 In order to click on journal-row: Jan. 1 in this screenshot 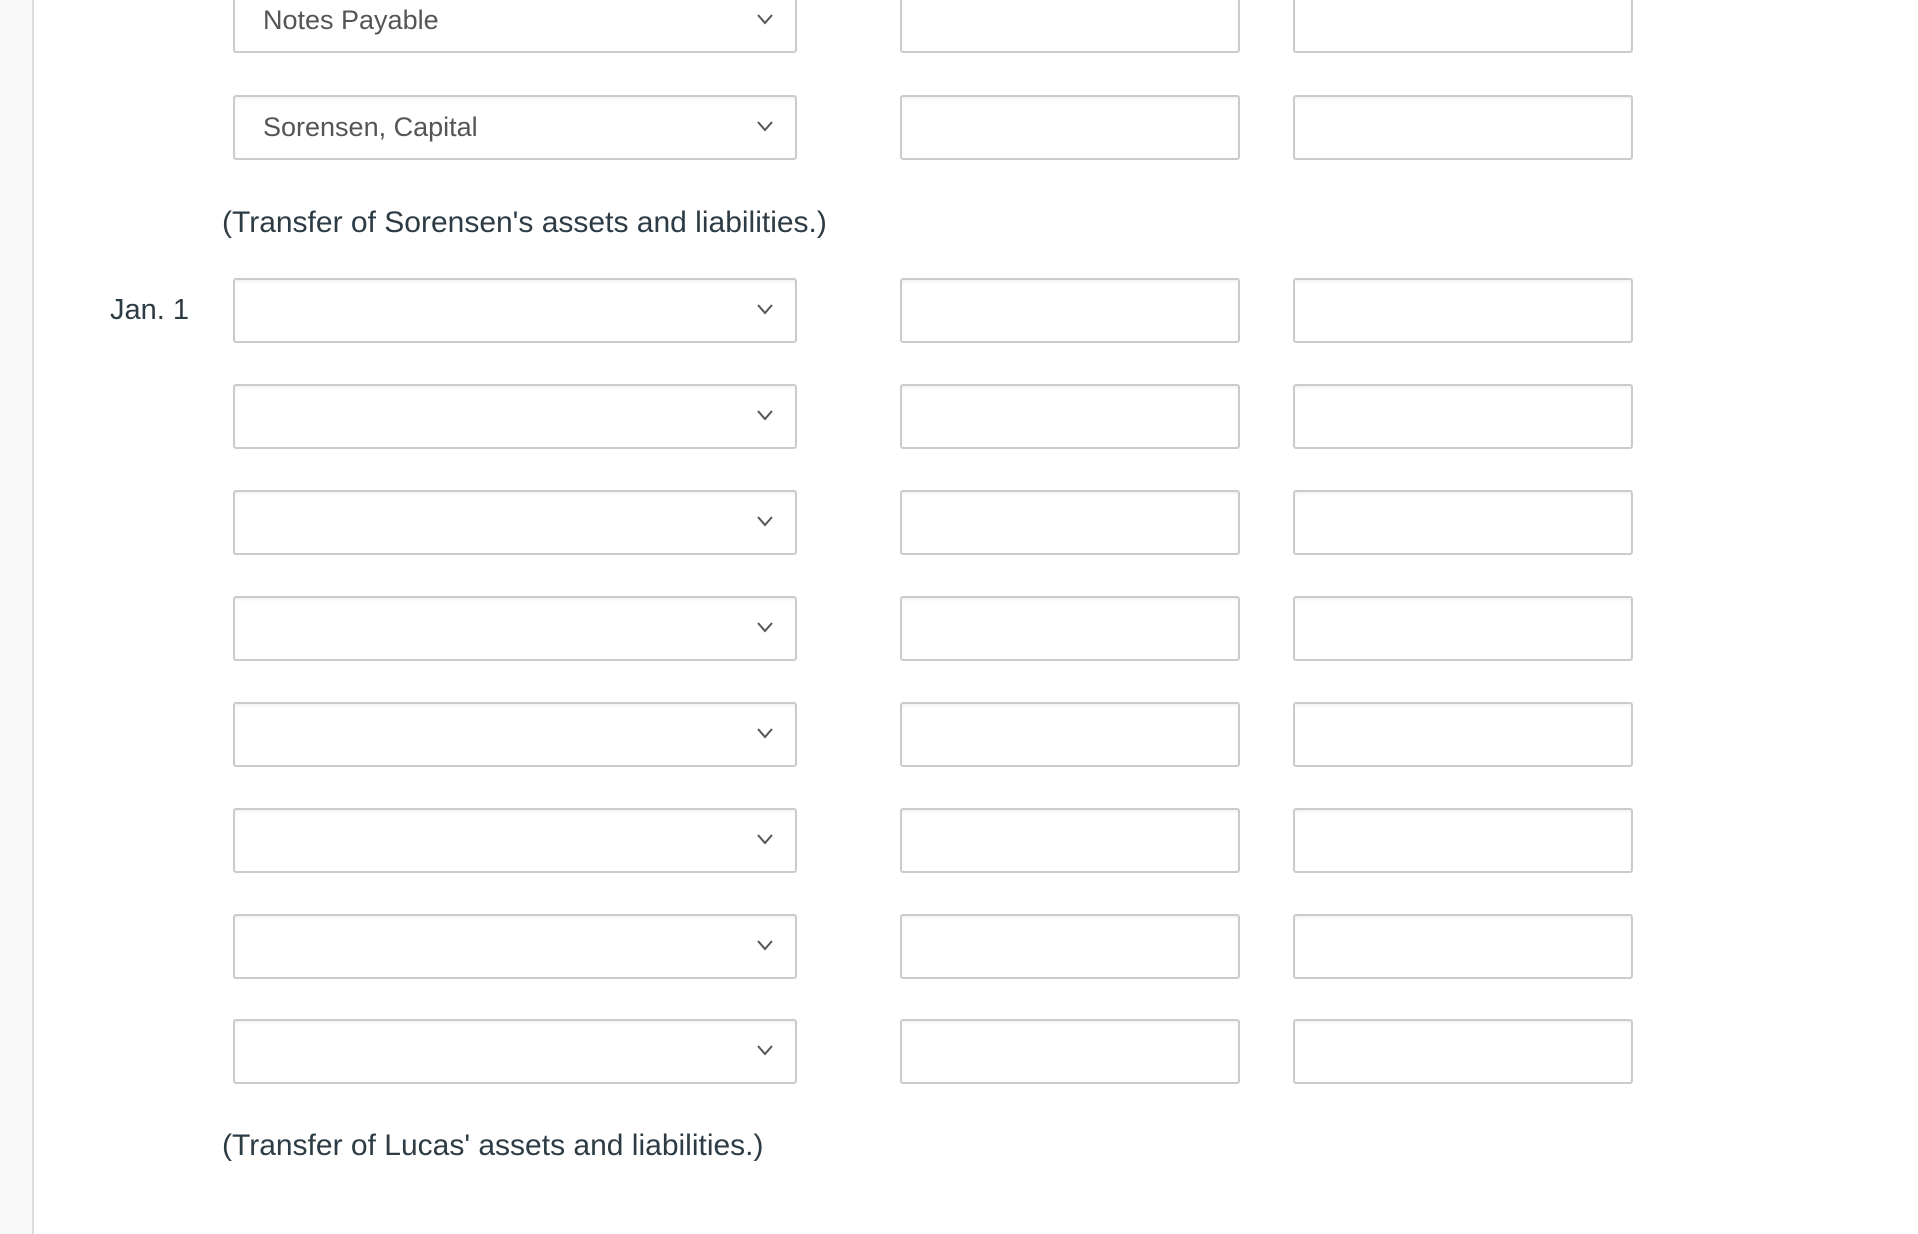, I will do `click(959, 310)`.